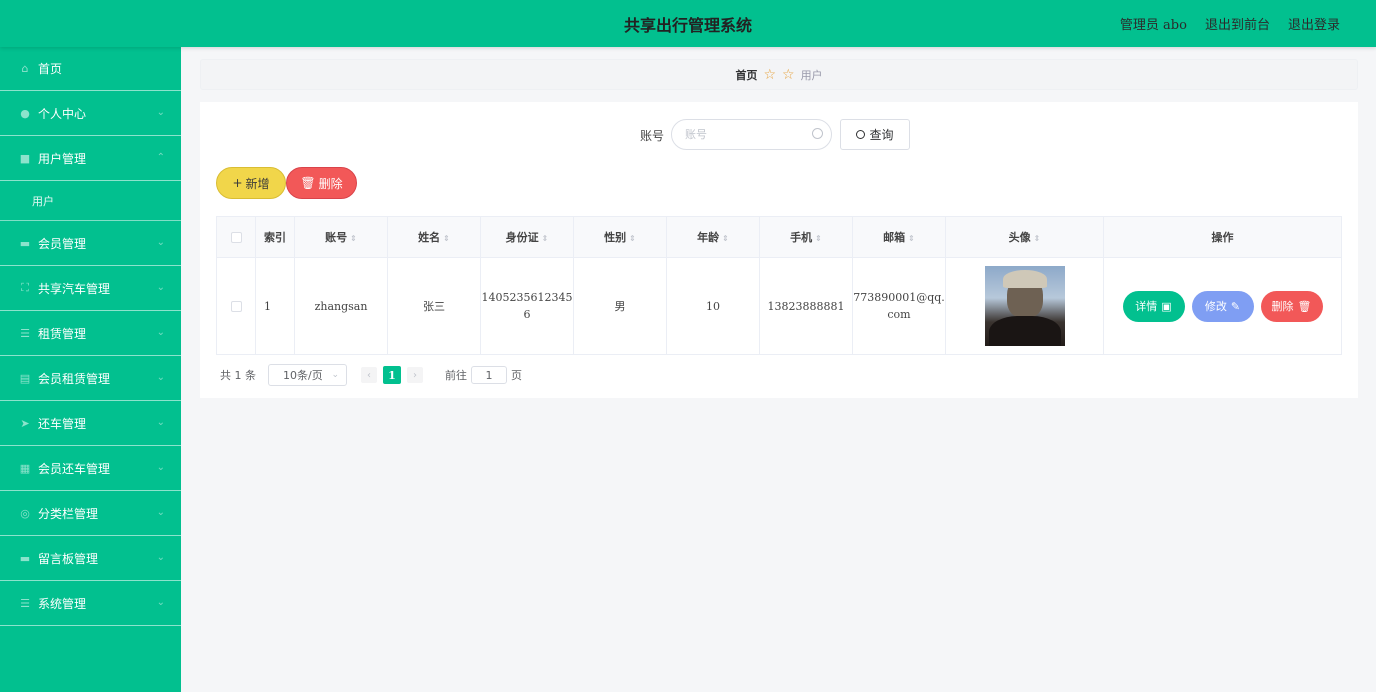 The height and width of the screenshot is (692, 1376). Describe the element at coordinates (90, 69) in the screenshot. I see `sidebar-item-home: ⌂ 首页` at that location.